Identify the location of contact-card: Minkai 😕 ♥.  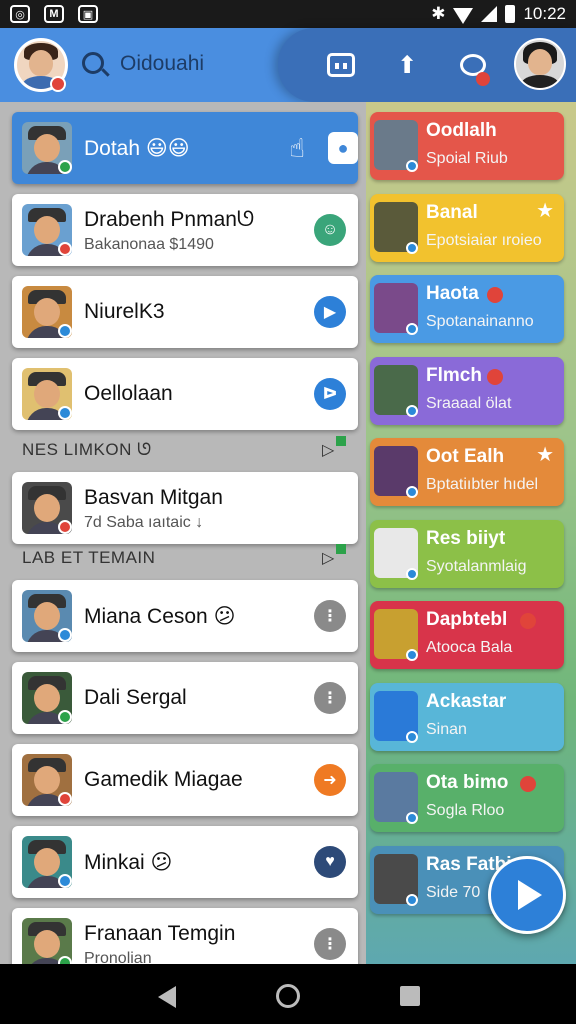
(185, 862).